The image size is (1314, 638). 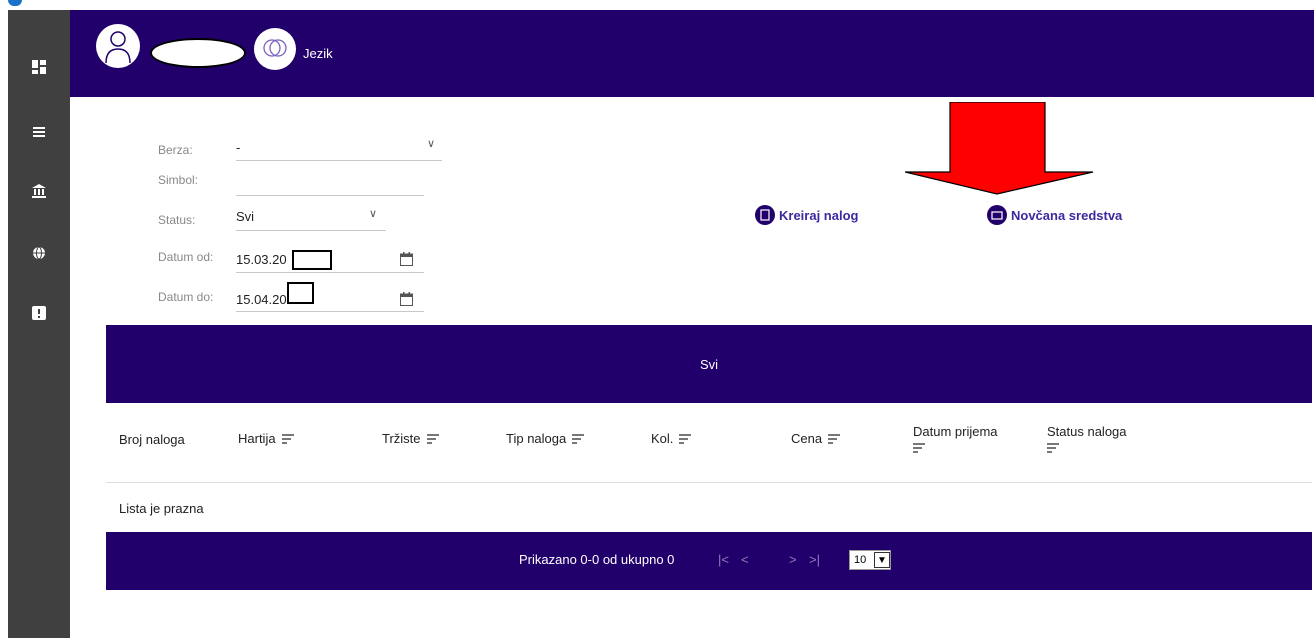 I want to click on dashboard-icon, so click(x=39, y=67).